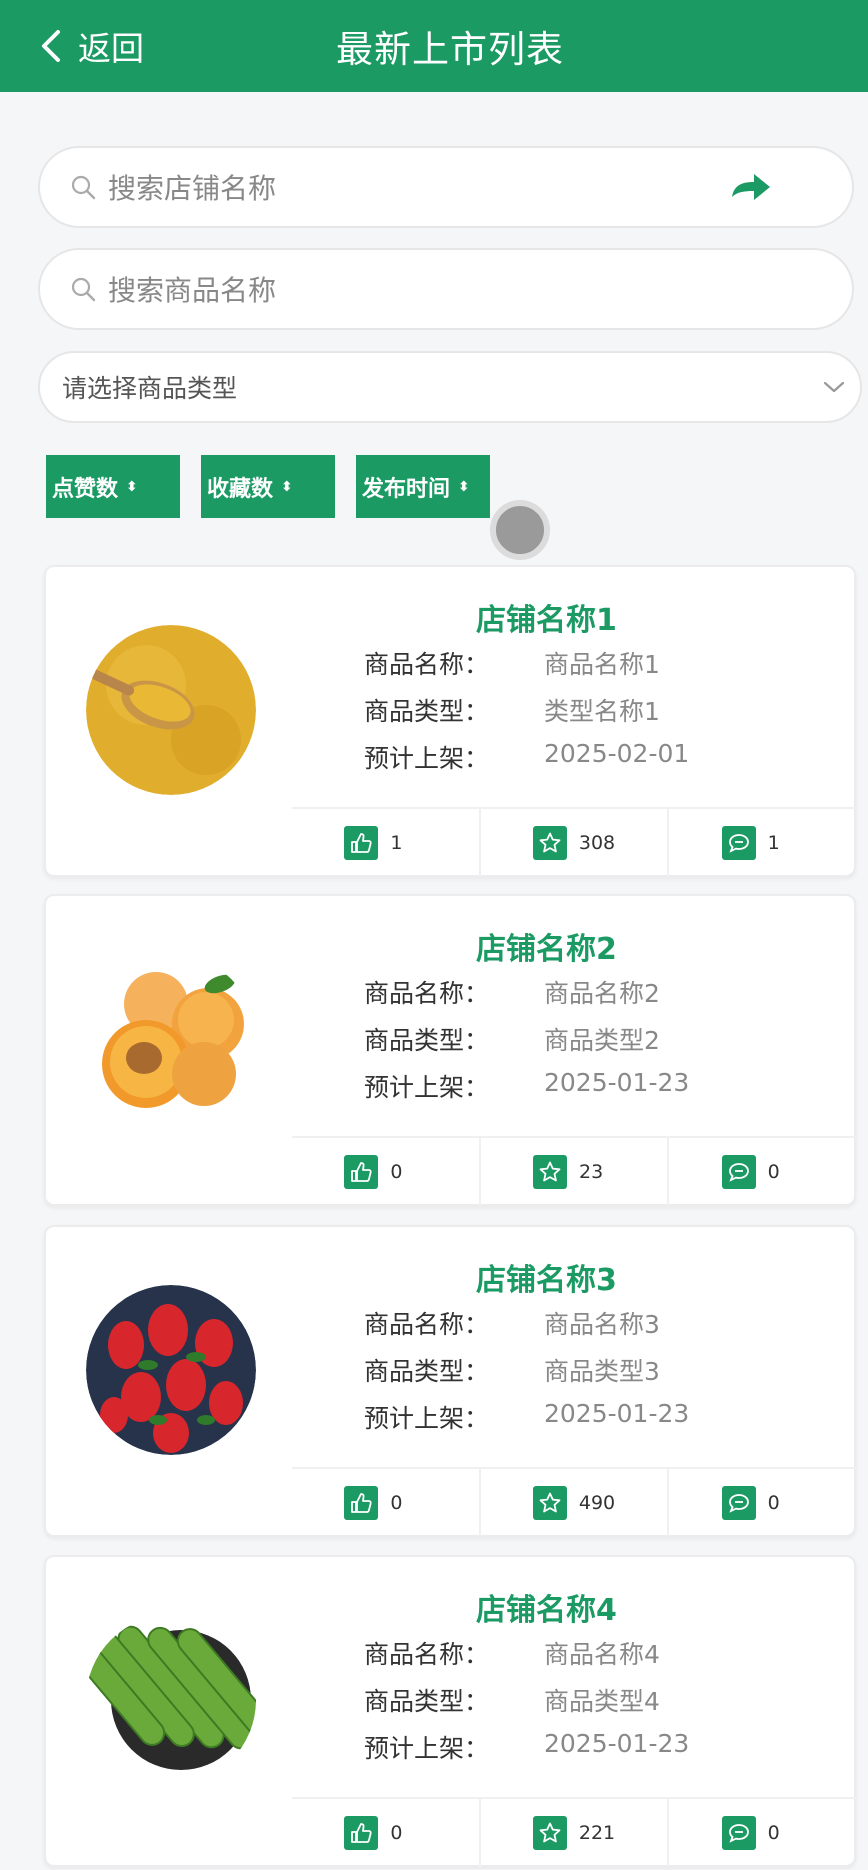 Image resolution: width=868 pixels, height=1870 pixels. I want to click on shop-search-input: 搜索店铺名称, so click(446, 187).